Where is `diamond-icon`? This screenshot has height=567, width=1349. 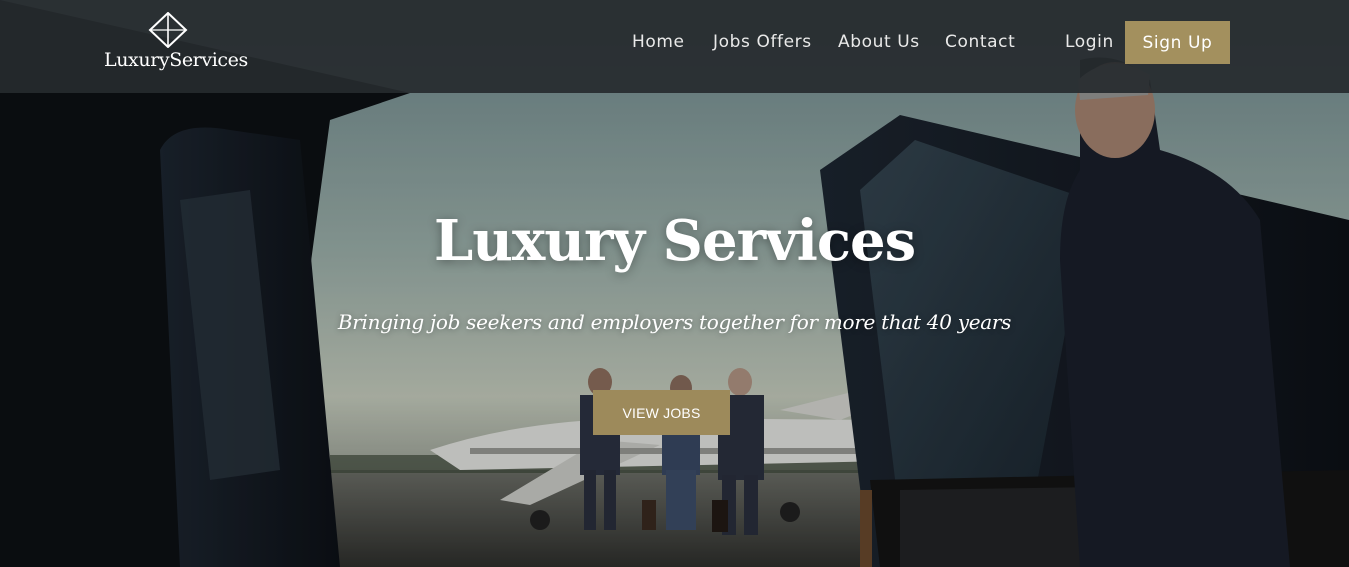
diamond-icon is located at coordinates (168, 30).